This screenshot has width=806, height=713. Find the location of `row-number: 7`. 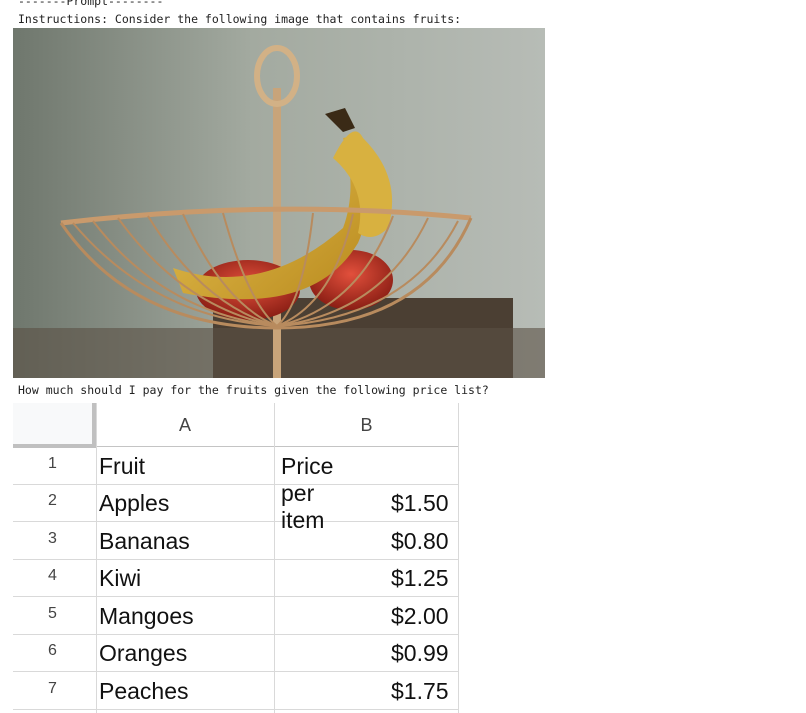

row-number: 7 is located at coordinates (52, 689).